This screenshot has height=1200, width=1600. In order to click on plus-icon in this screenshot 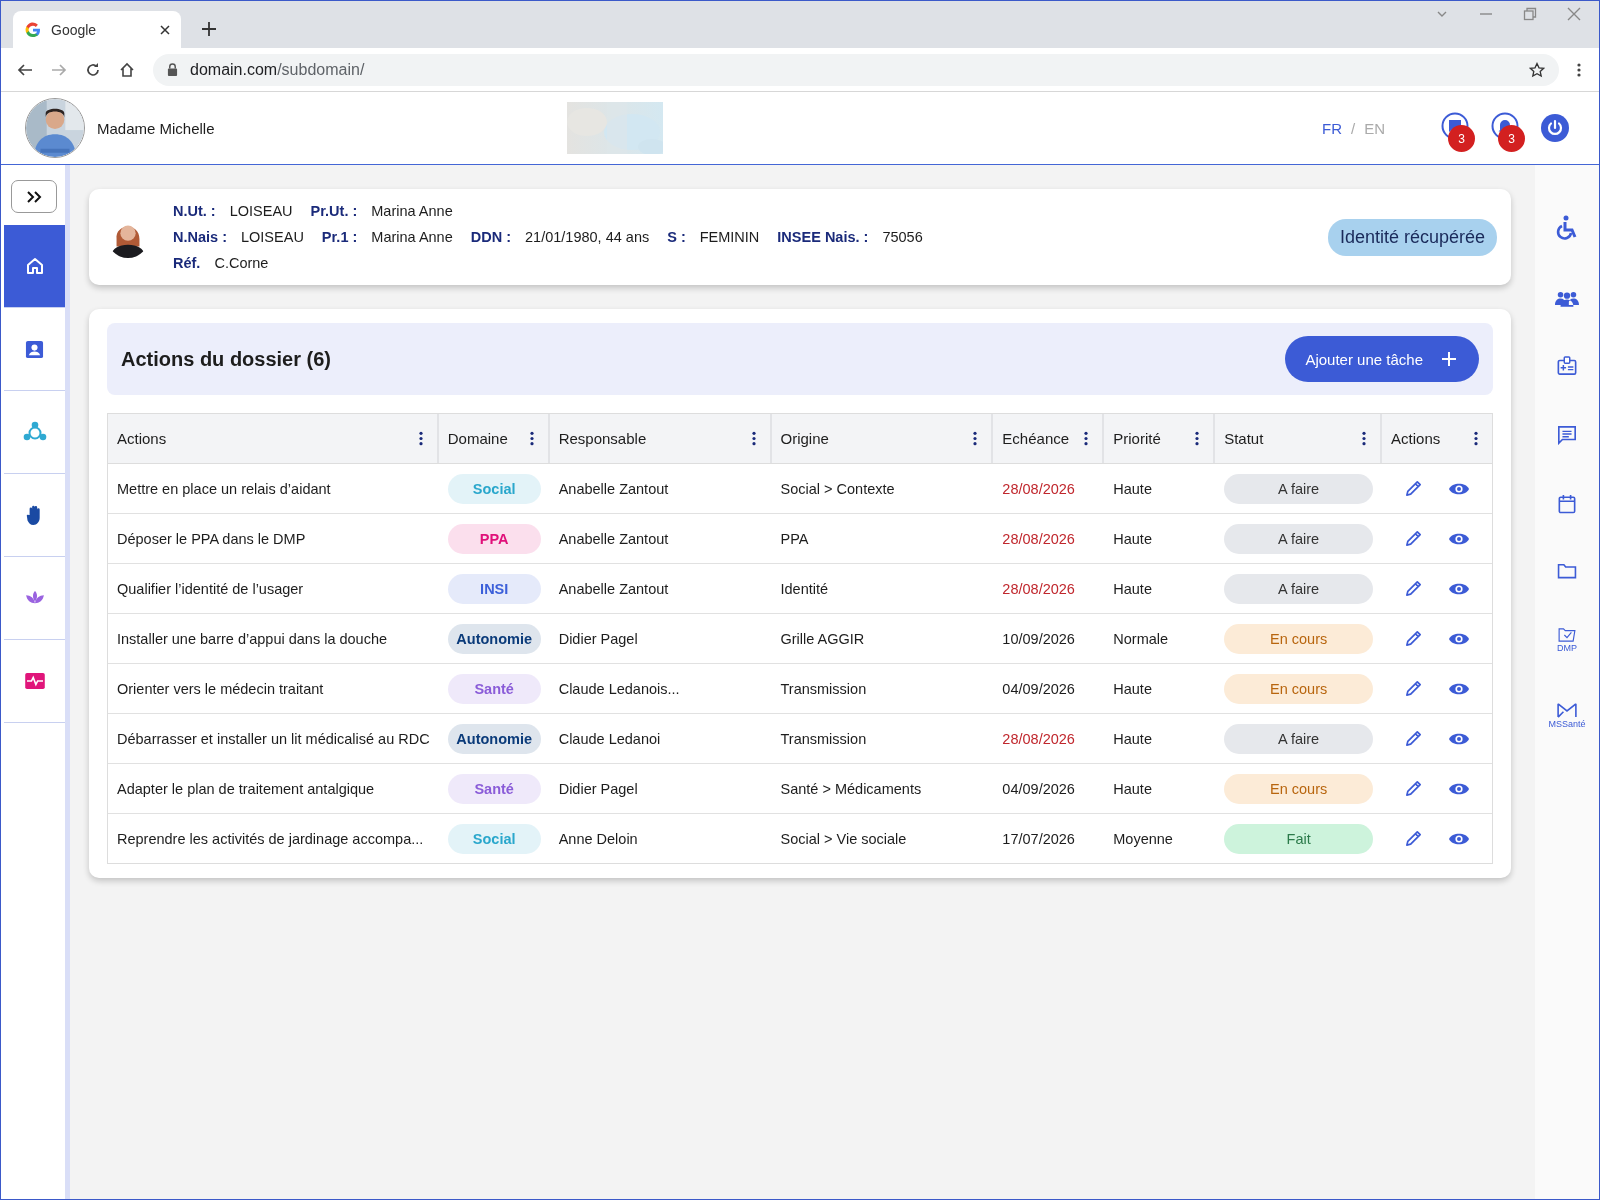, I will do `click(1449, 359)`.